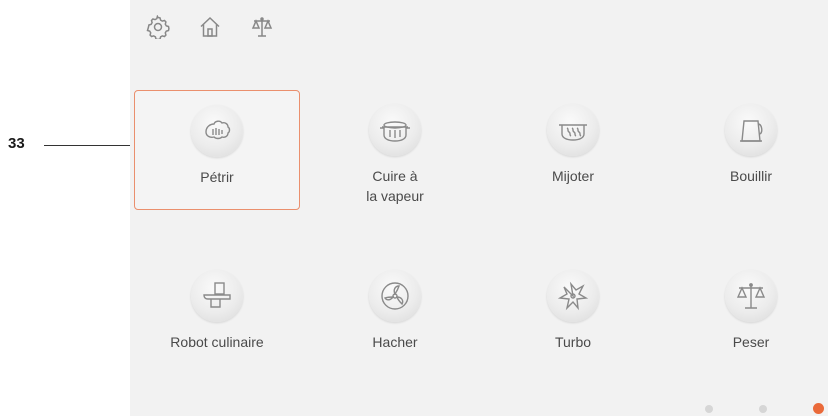 The height and width of the screenshot is (416, 828). I want to click on callout-number: 33, so click(16, 143).